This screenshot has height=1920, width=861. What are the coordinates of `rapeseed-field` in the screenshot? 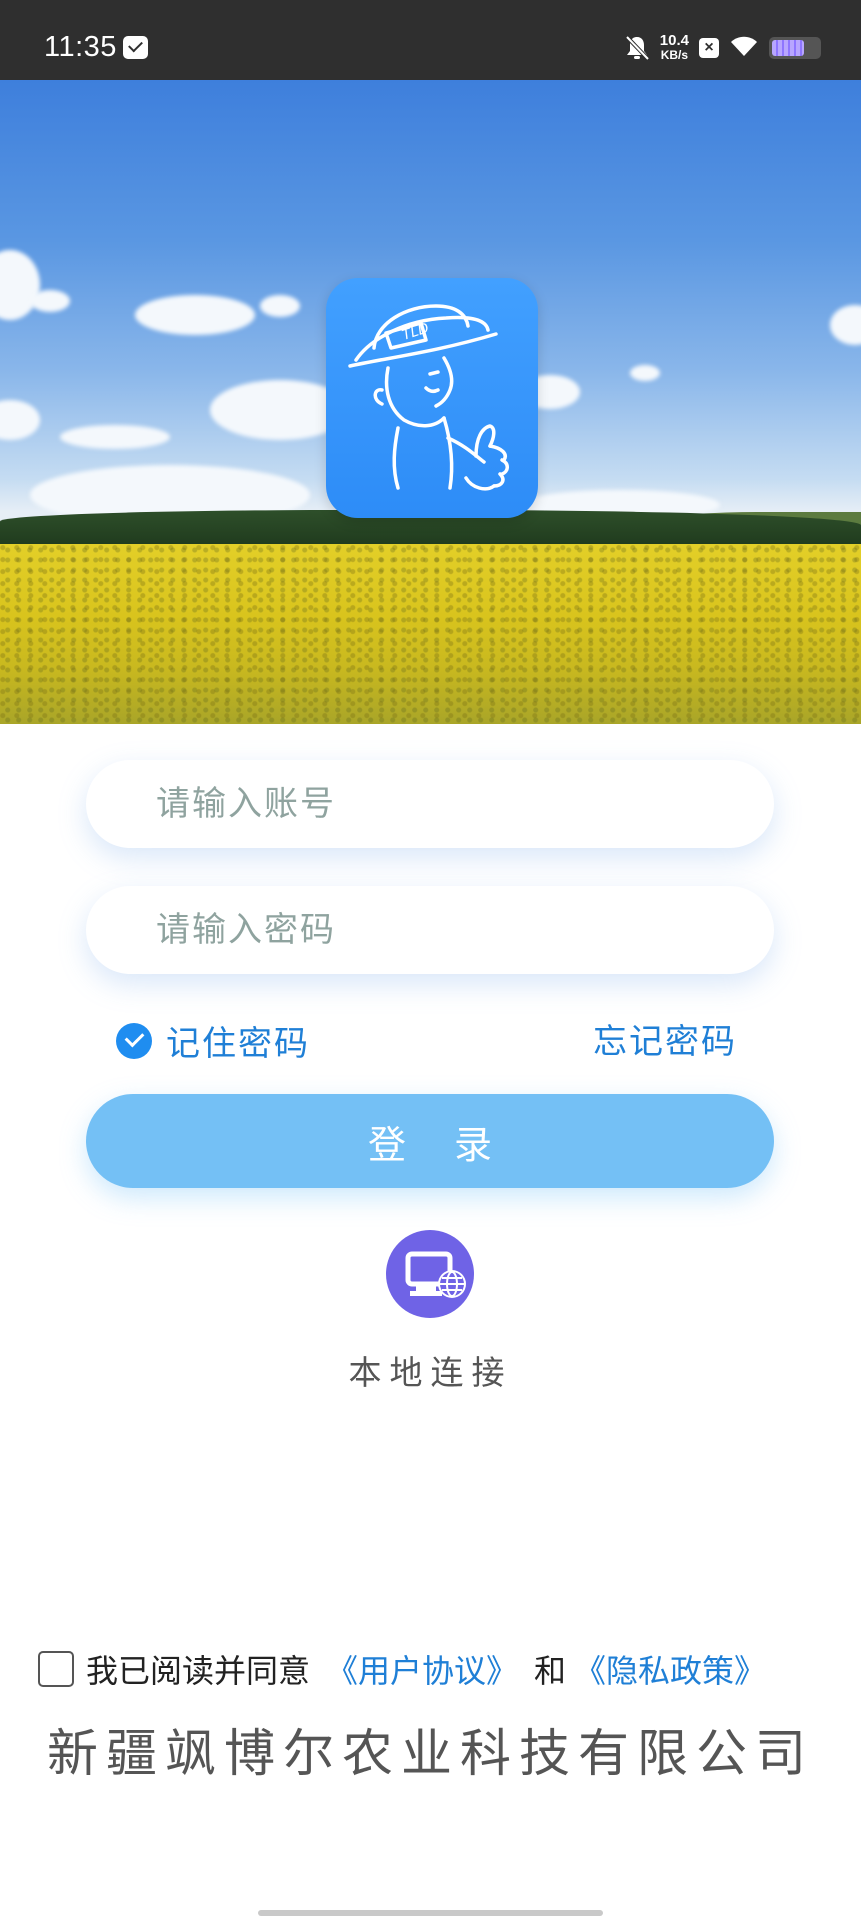 It's located at (430, 634).